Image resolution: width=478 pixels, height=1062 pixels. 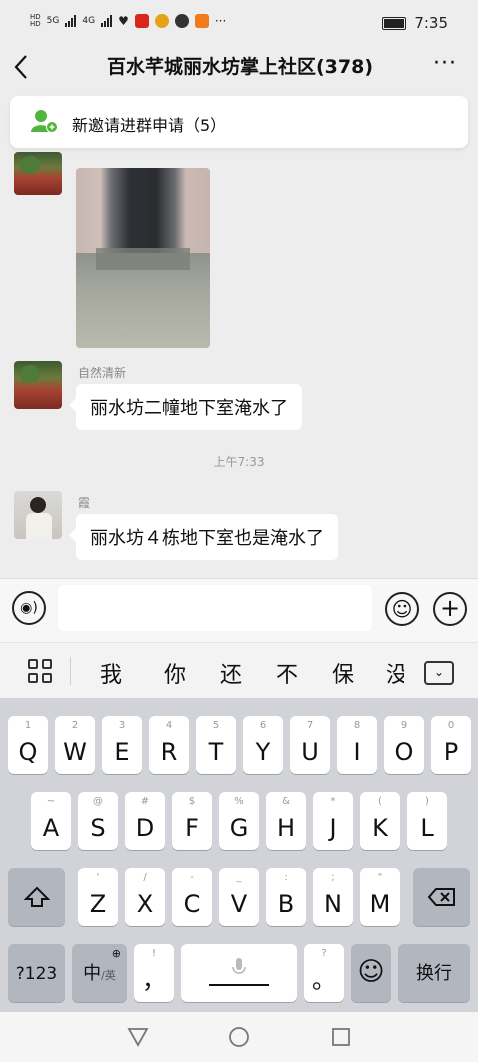 I want to click on shift-icon, so click(x=37, y=896).